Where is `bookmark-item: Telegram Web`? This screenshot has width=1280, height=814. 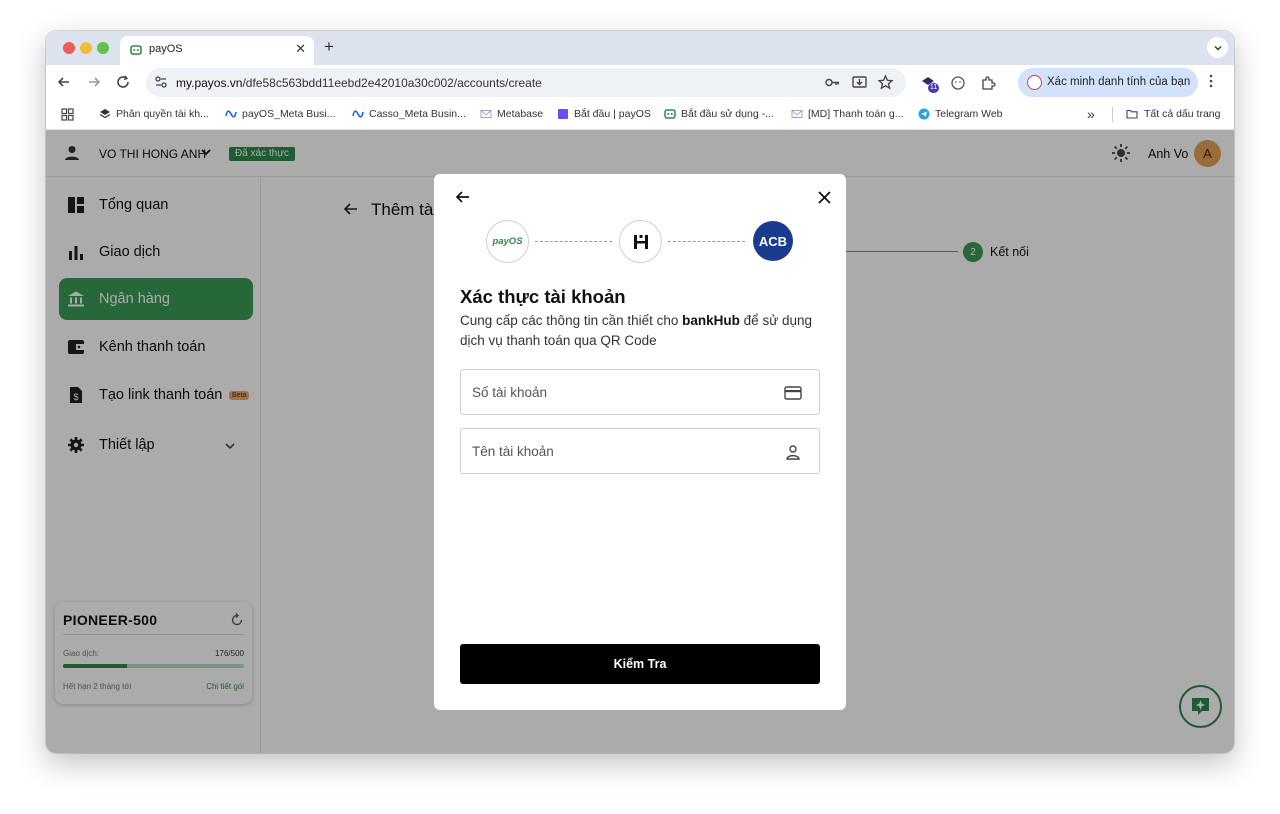 bookmark-item: Telegram Web is located at coordinates (960, 114).